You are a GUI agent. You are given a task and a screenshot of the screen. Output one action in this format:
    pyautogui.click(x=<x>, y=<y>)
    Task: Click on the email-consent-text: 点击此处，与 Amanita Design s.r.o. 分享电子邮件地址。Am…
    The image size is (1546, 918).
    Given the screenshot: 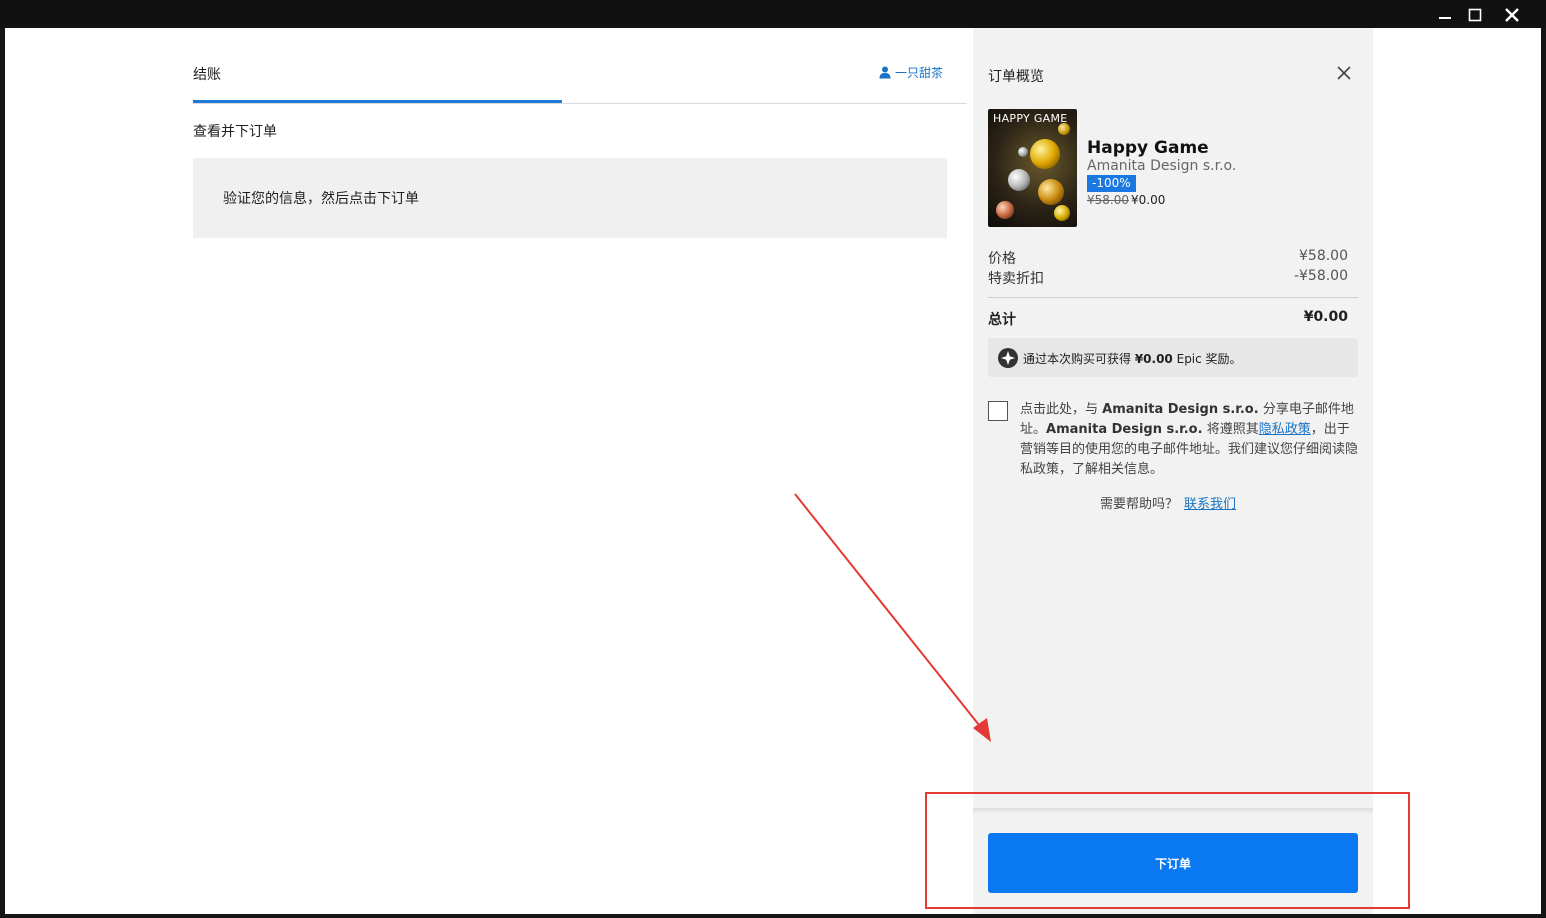 What is the action you would take?
    pyautogui.click(x=1189, y=439)
    